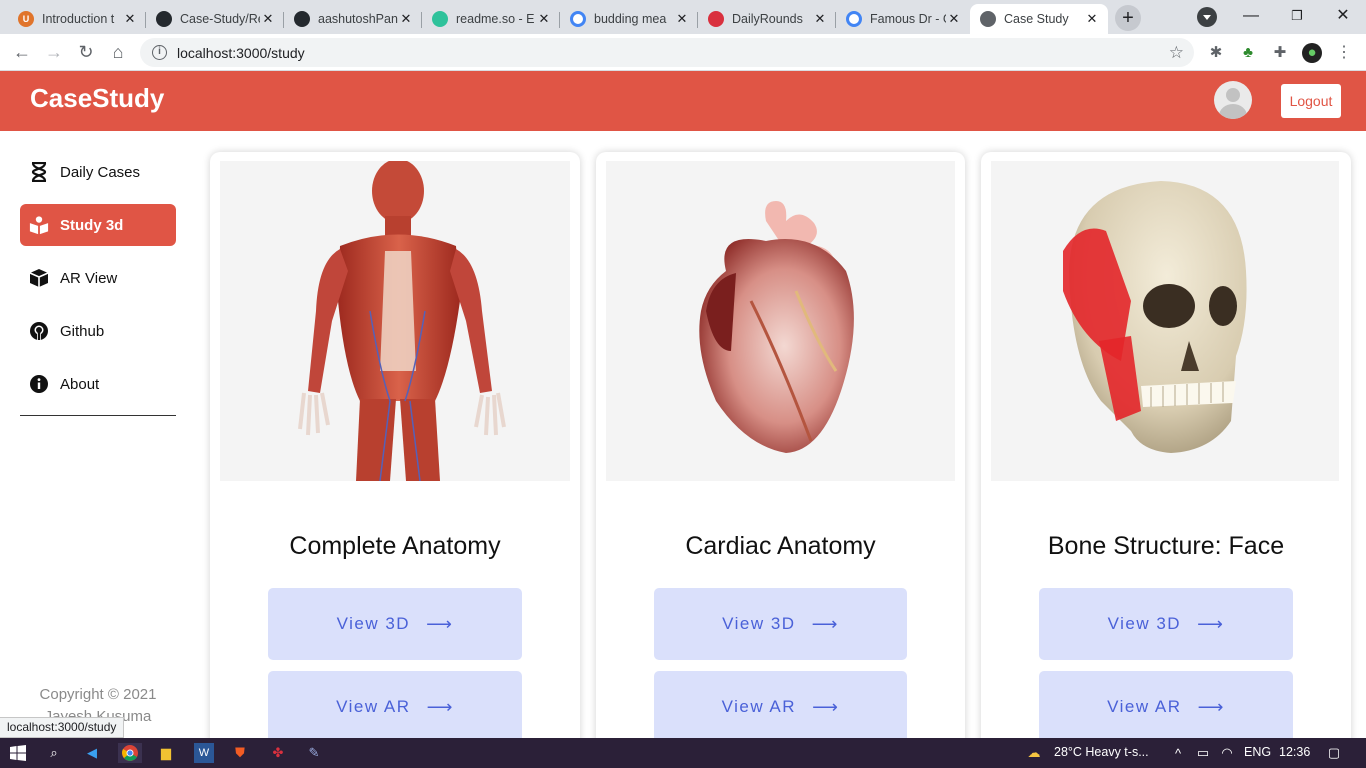 This screenshot has width=1366, height=768. Describe the element at coordinates (92, 753) in the screenshot. I see `vscode-icon: ◀` at that location.